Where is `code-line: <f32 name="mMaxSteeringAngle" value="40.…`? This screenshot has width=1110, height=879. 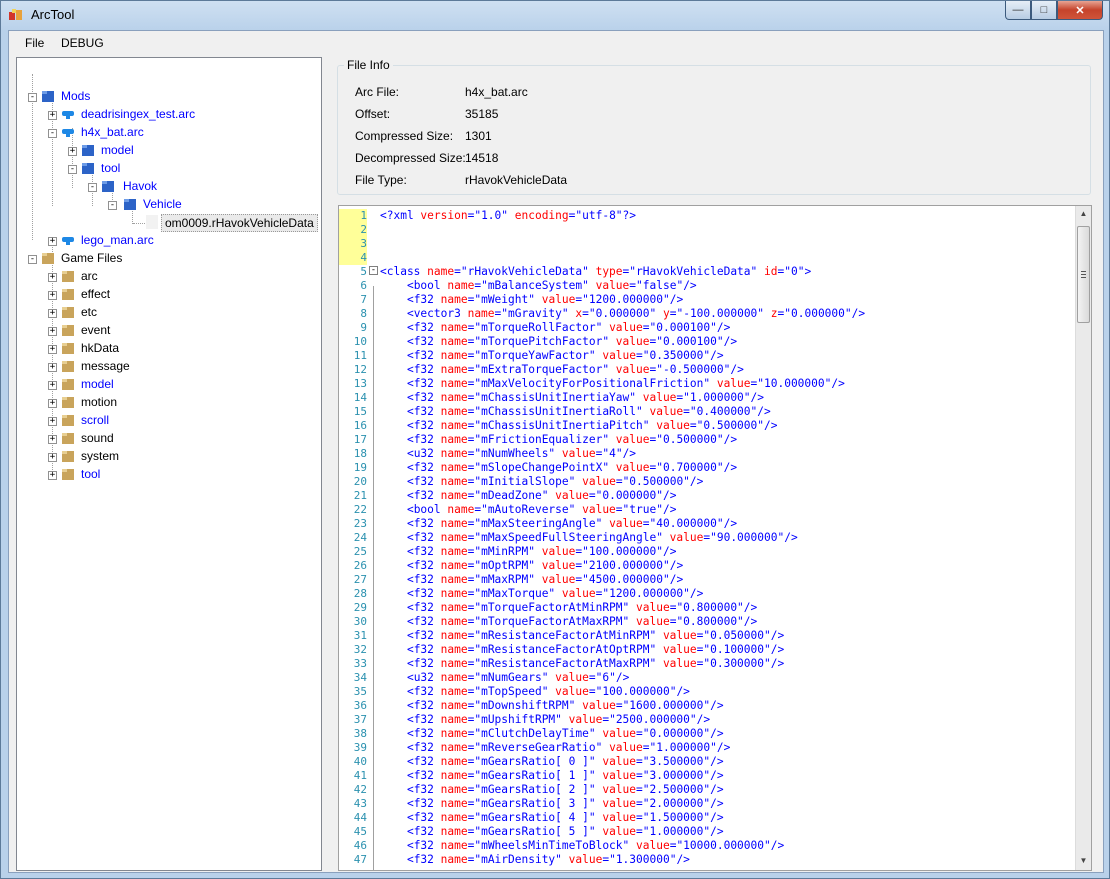 code-line: <f32 name="mMaxSteeringAngle" value="40.… is located at coordinates (558, 524).